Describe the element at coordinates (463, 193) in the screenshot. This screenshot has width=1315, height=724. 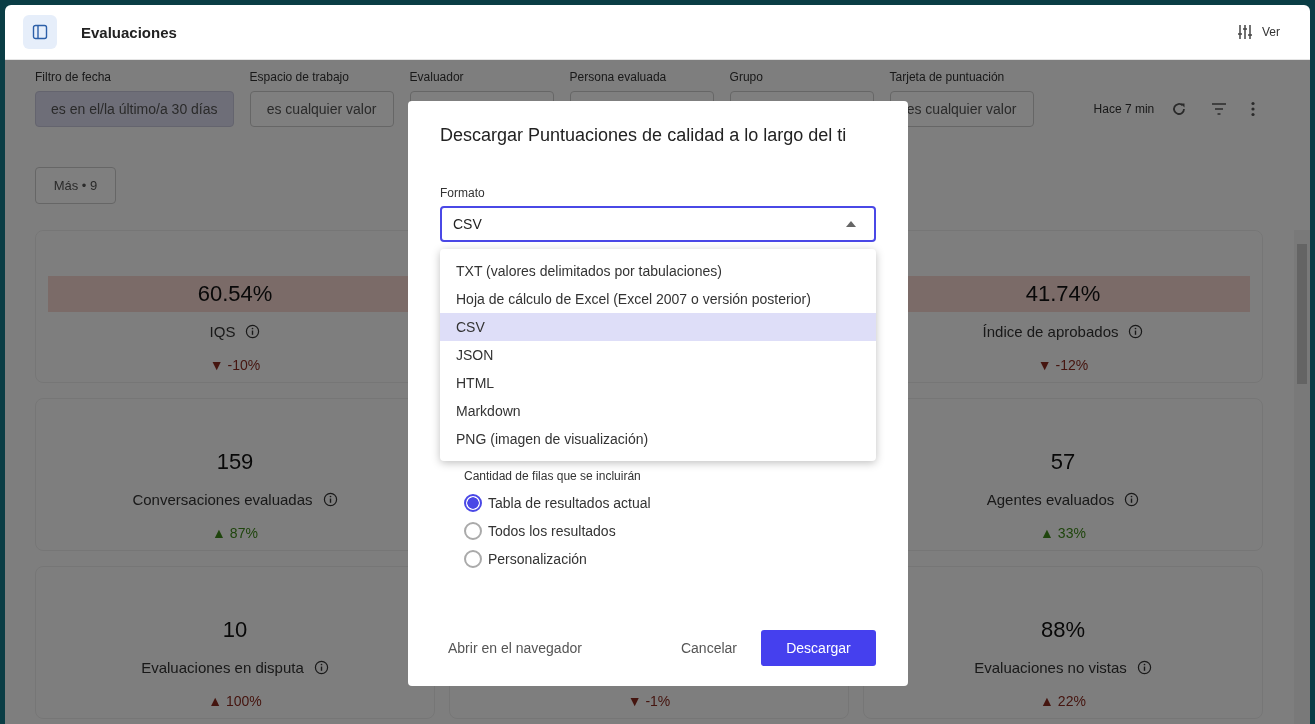
I see `format-label: Formato` at that location.